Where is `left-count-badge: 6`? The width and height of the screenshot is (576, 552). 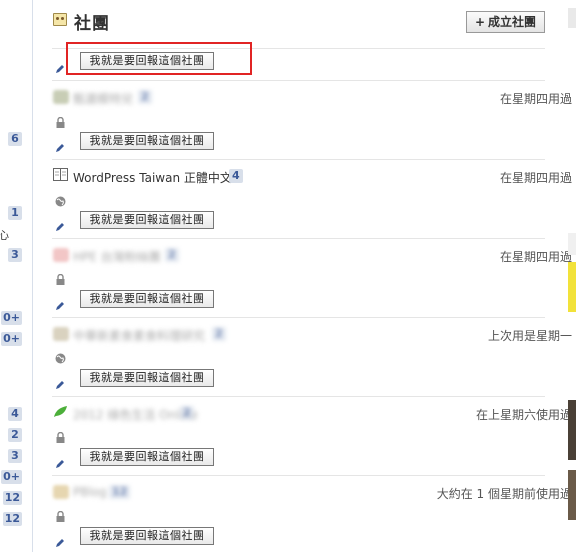
left-count-badge: 6 is located at coordinates (15, 139).